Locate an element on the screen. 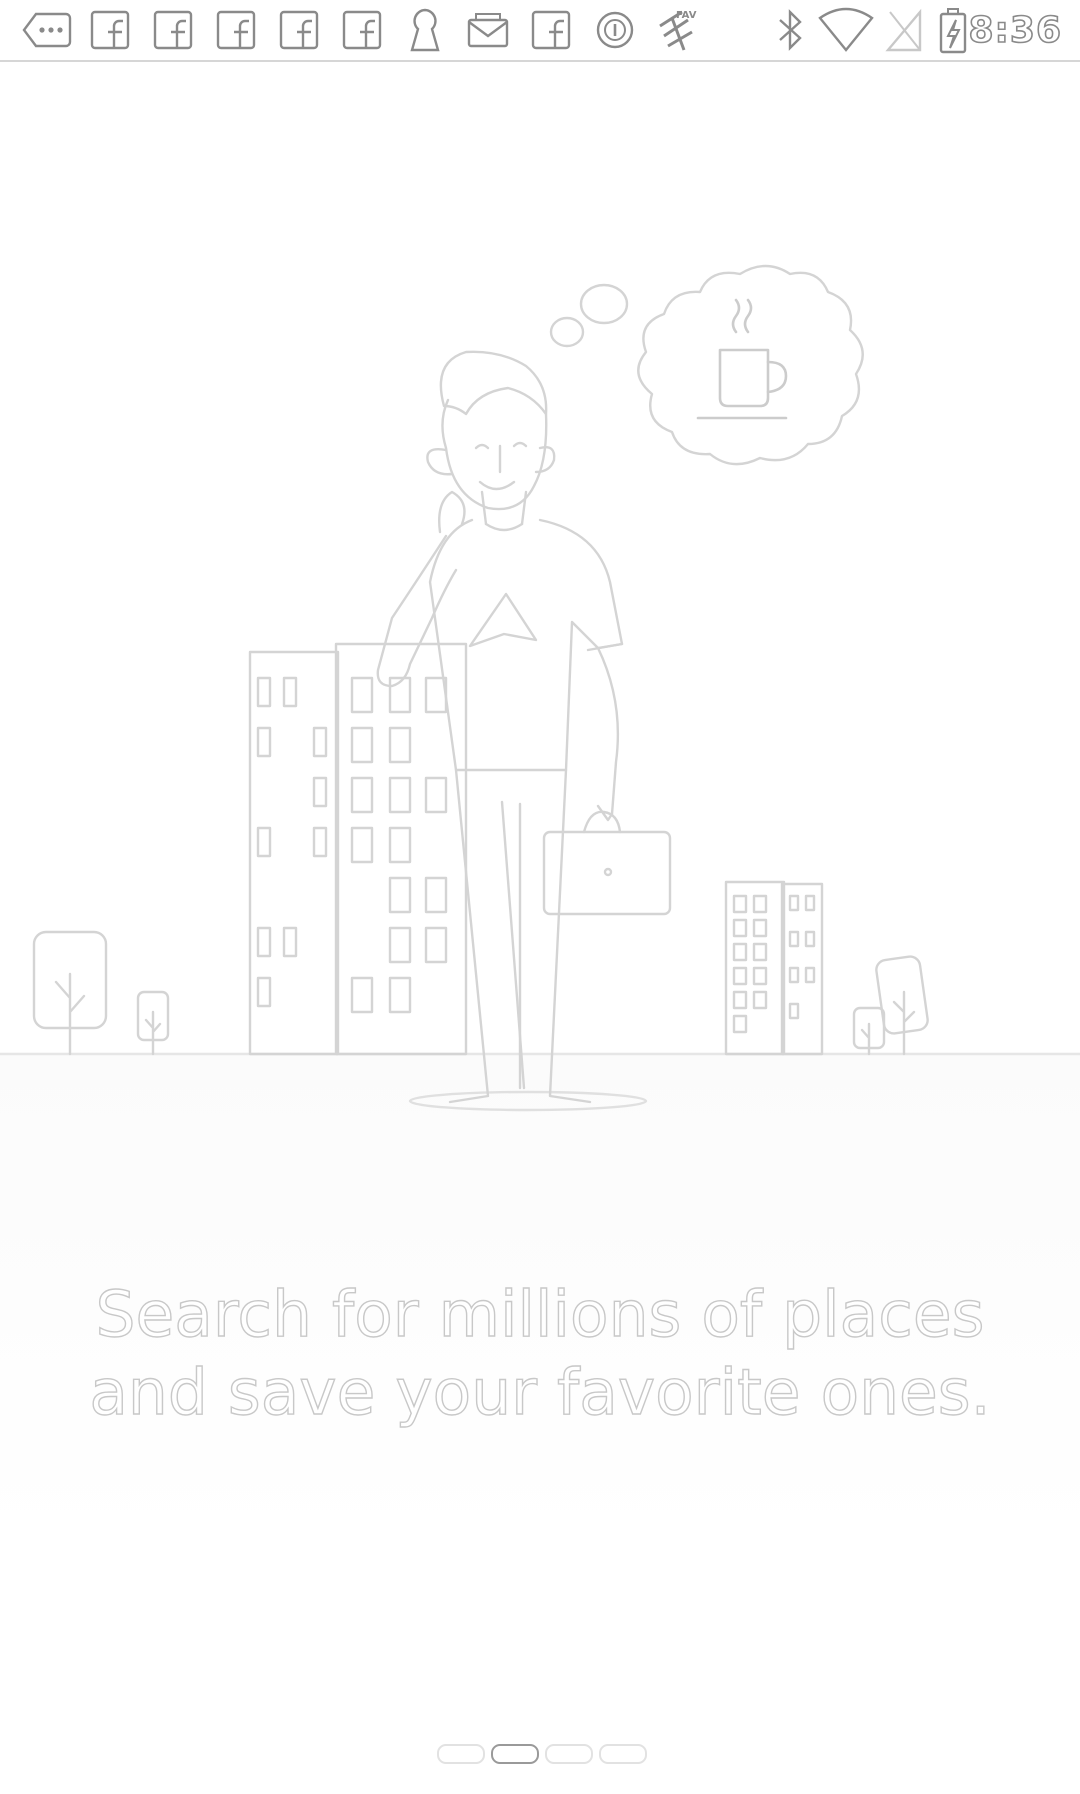  building-left-icon is located at coordinates (358, 849).